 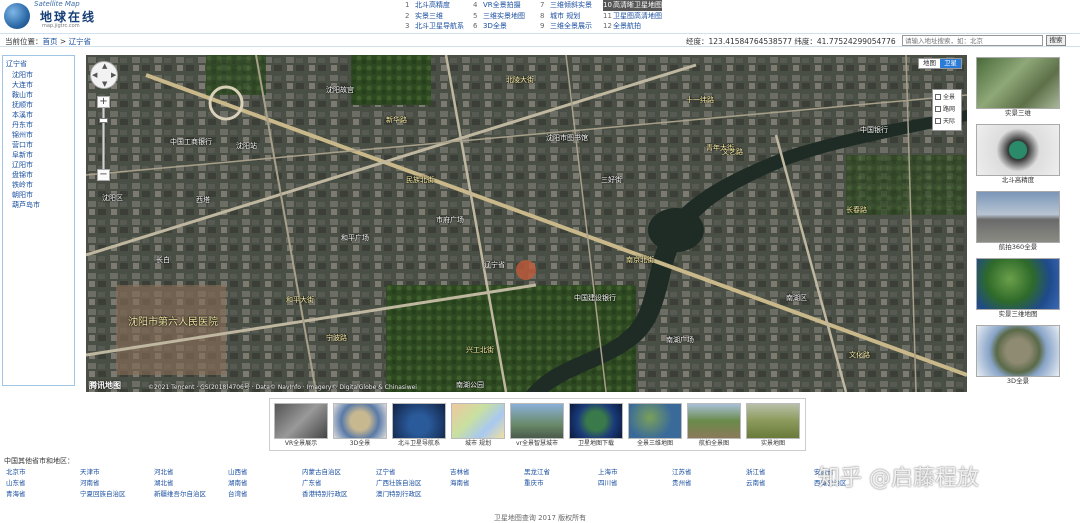 What do you see at coordinates (40, 64) in the screenshot?
I see `sidebar-province: 辽宁省` at bounding box center [40, 64].